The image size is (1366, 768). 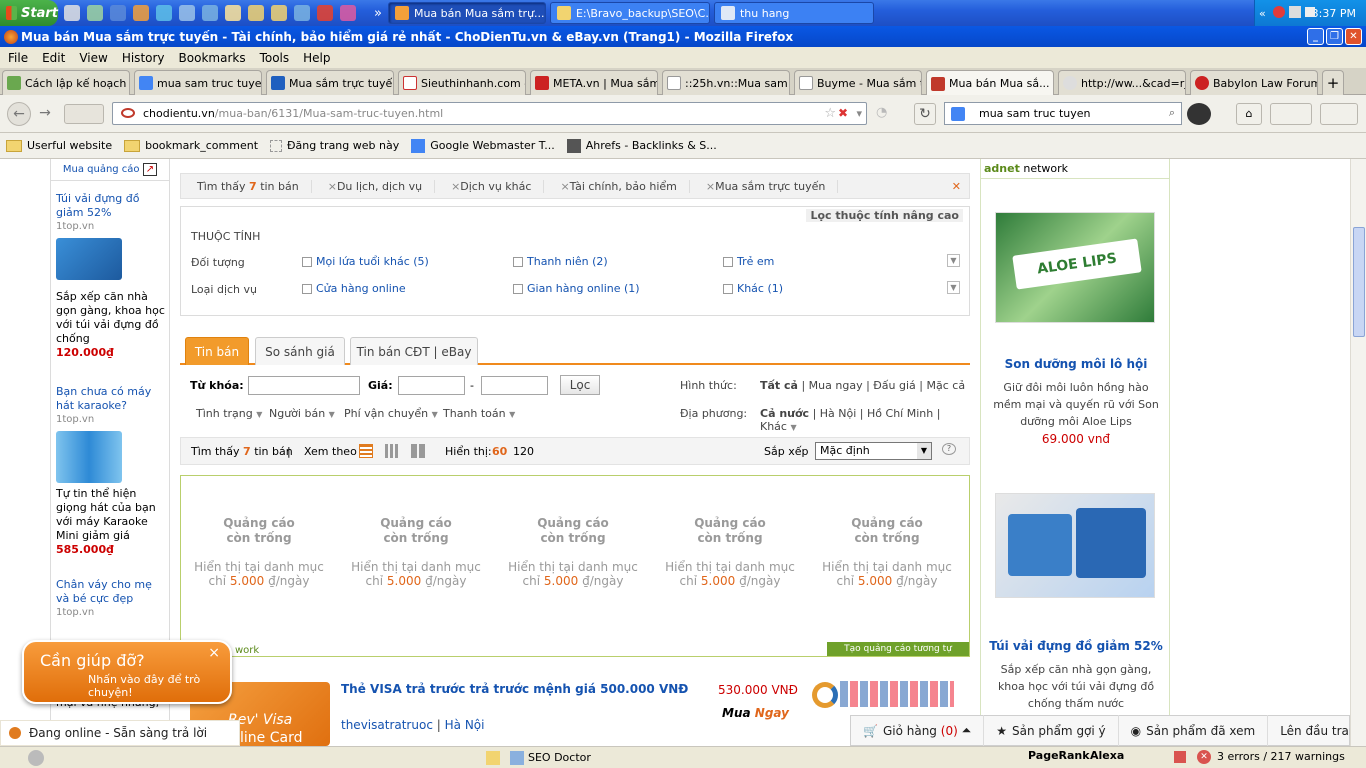 What do you see at coordinates (45, 114) in the screenshot?
I see `forward-button: →` at bounding box center [45, 114].